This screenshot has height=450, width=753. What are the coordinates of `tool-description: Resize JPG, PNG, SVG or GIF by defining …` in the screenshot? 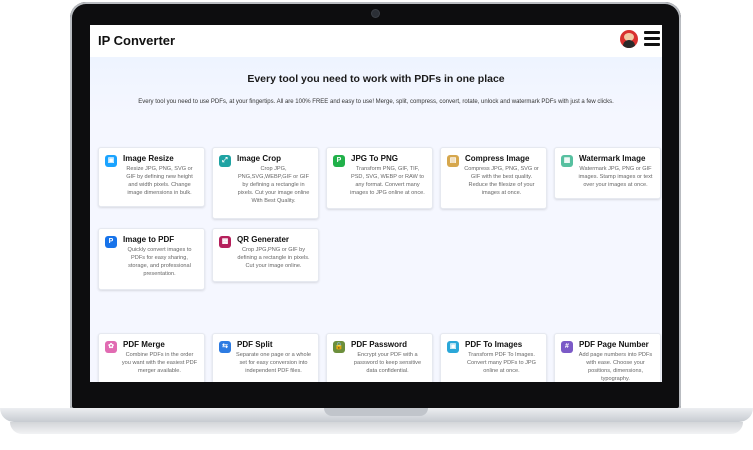 It's located at (159, 181).